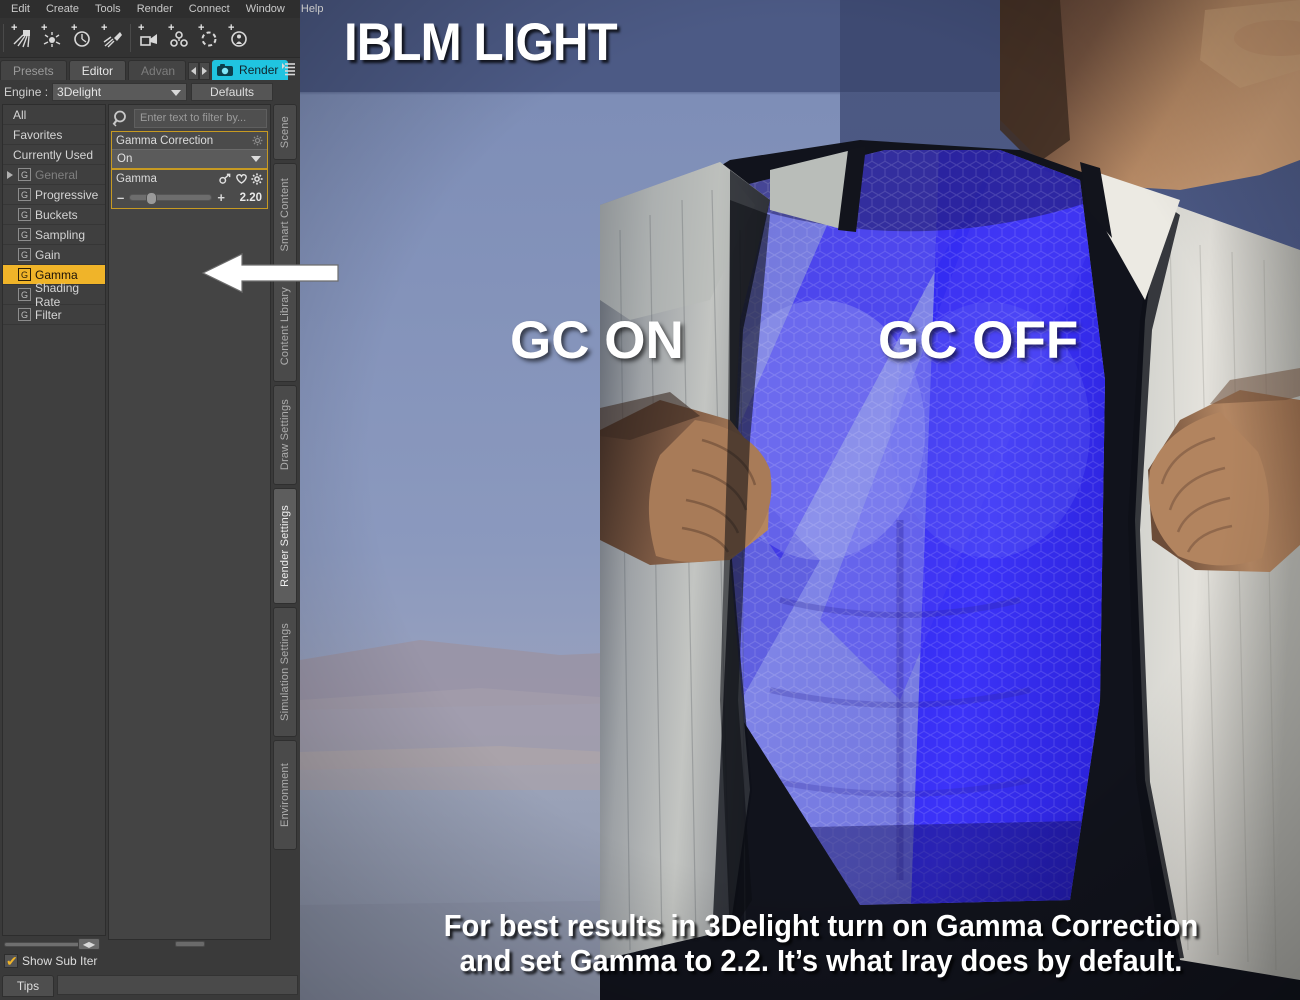 The height and width of the screenshot is (1000, 1300). I want to click on tab-render-settings: Render Settings, so click(285, 546).